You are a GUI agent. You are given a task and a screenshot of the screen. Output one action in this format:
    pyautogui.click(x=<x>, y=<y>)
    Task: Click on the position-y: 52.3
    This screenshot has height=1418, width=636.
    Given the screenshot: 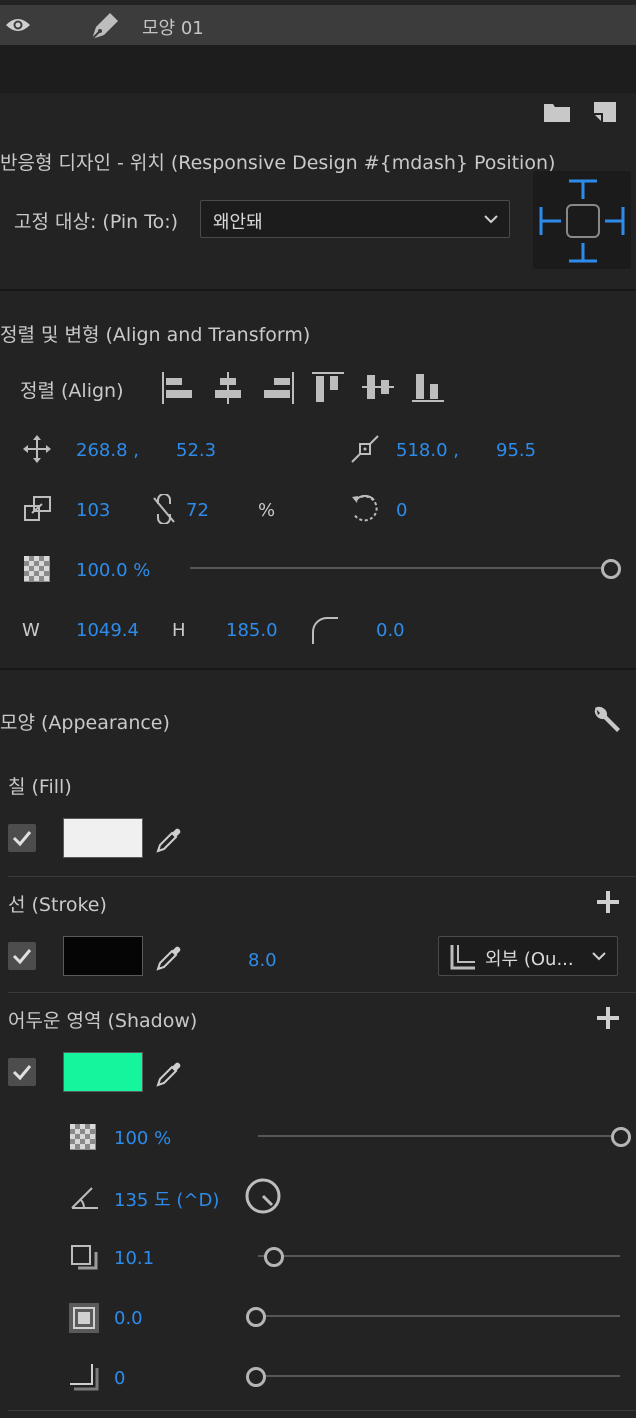 What is the action you would take?
    pyautogui.click(x=196, y=450)
    